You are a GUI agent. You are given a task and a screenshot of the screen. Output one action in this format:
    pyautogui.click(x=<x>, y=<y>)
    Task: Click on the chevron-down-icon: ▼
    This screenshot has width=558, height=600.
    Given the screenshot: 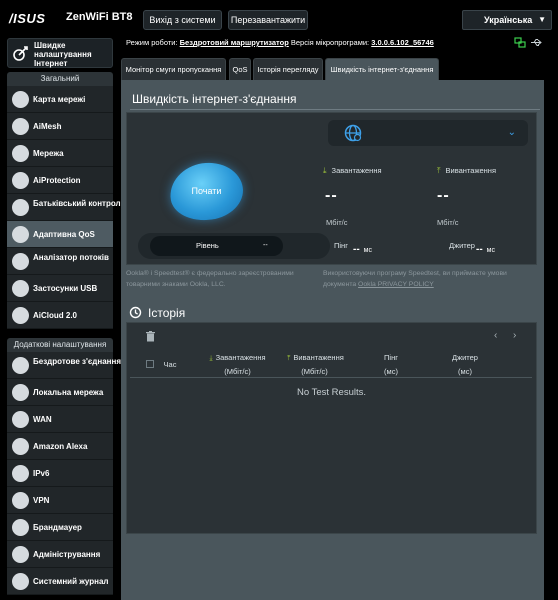 What is the action you would take?
    pyautogui.click(x=542, y=19)
    